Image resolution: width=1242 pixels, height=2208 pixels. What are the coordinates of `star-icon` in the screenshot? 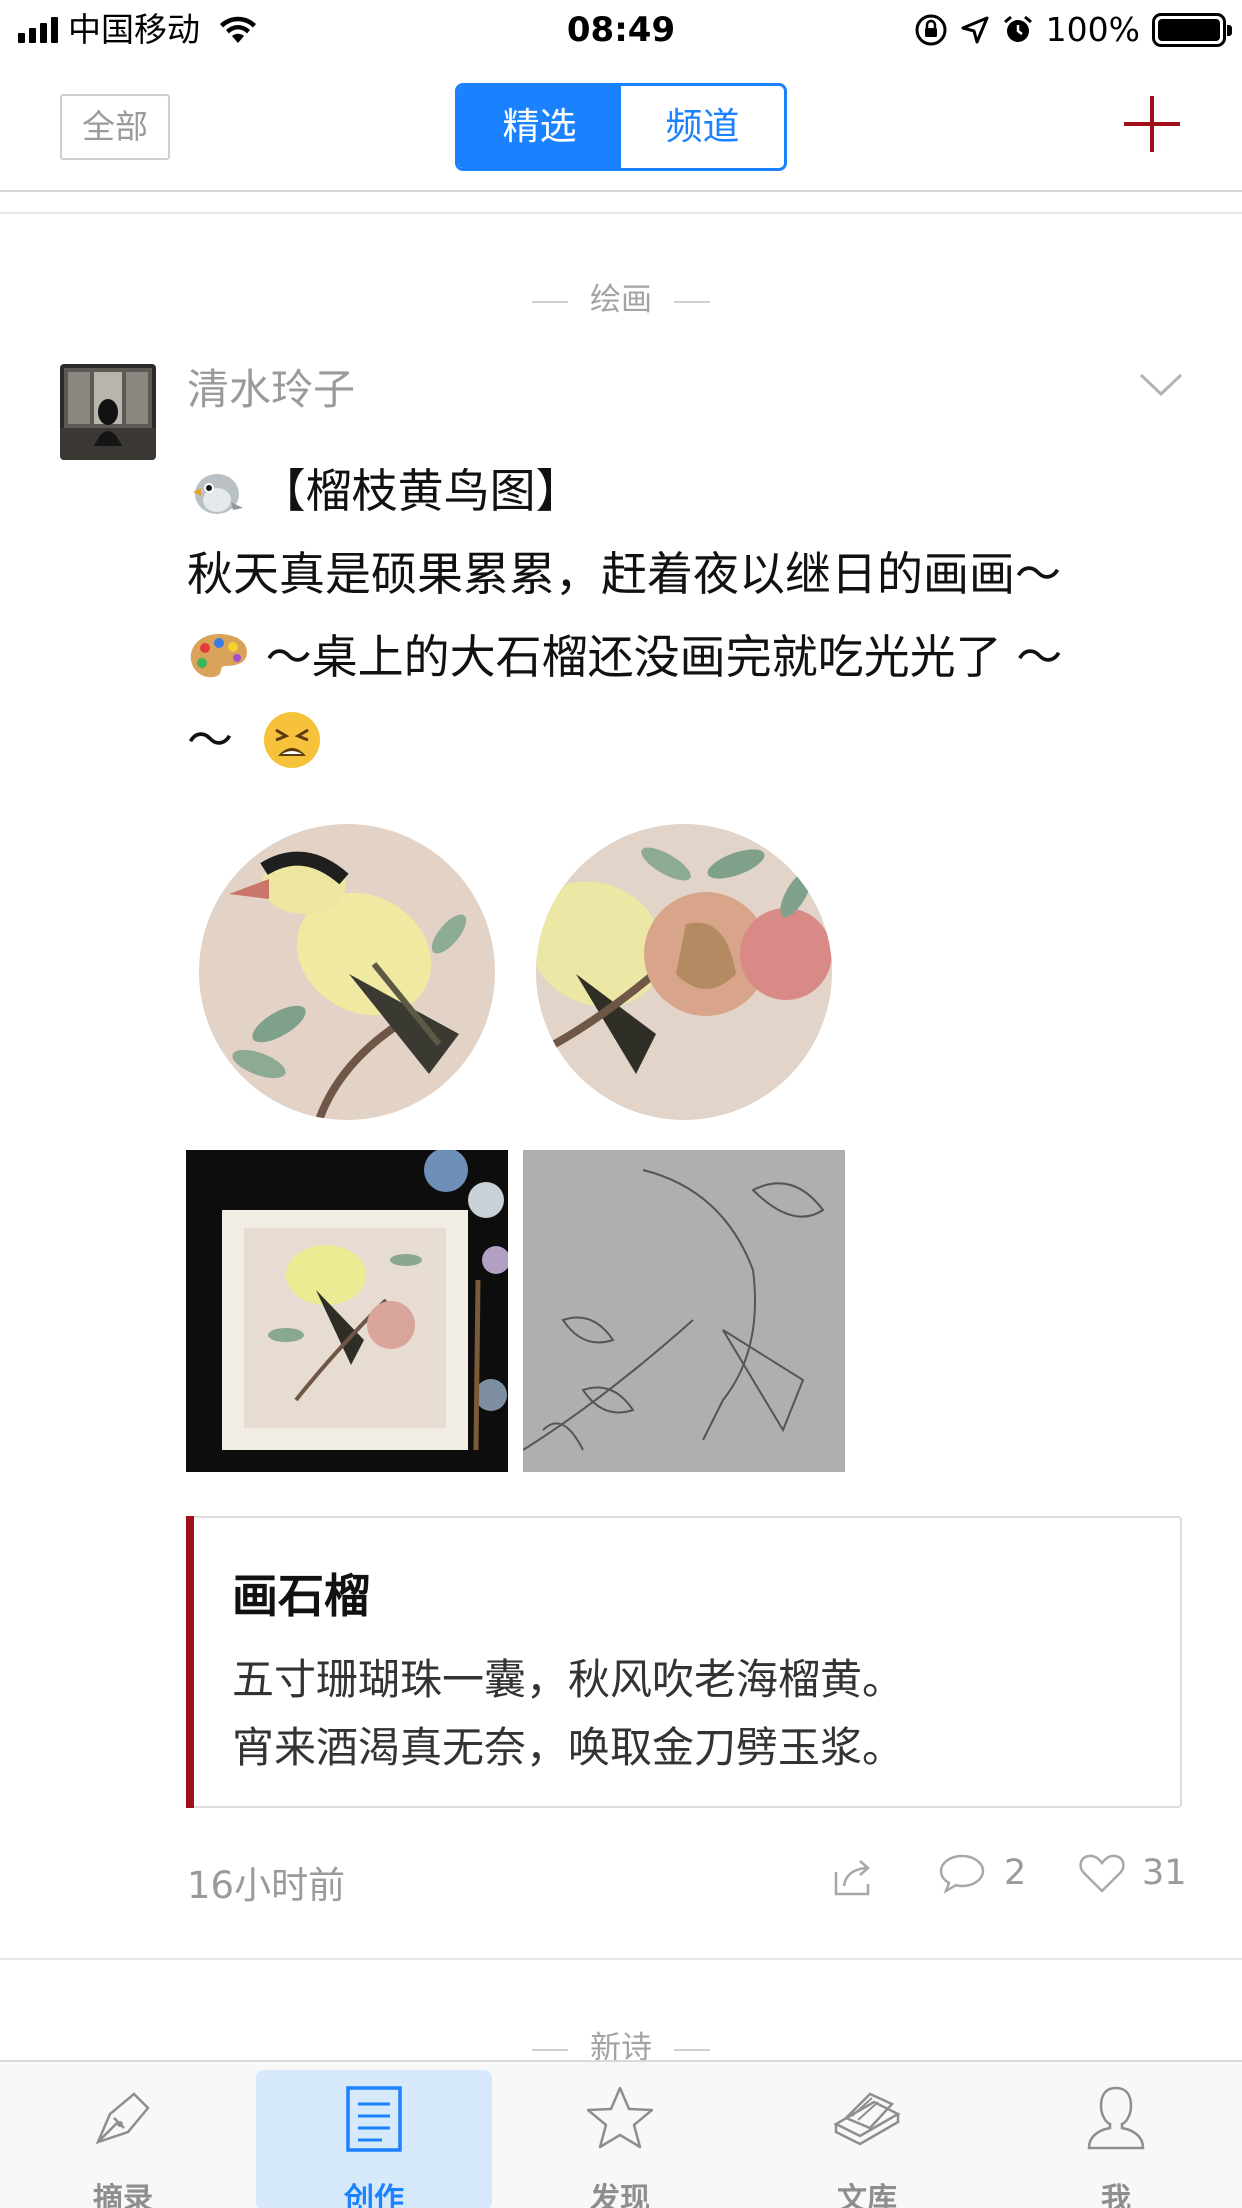 It's located at (620, 2117).